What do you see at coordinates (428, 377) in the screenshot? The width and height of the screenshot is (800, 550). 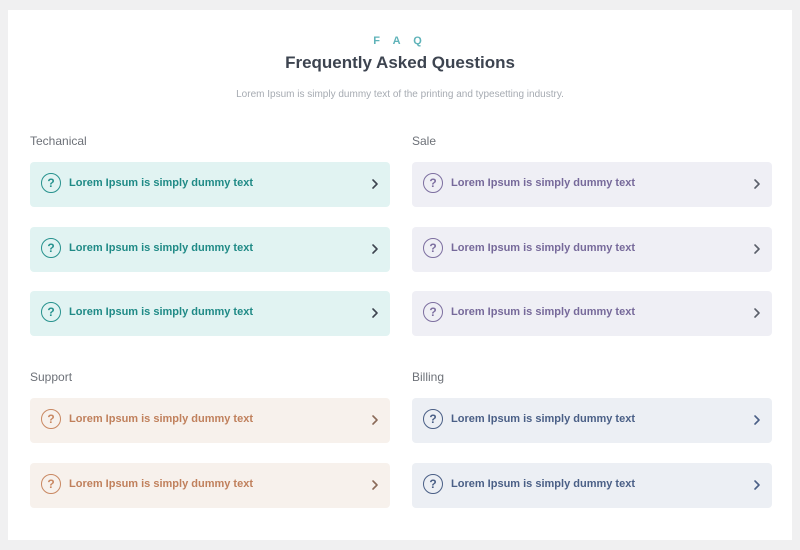 I see `group-label-billing: Billing` at bounding box center [428, 377].